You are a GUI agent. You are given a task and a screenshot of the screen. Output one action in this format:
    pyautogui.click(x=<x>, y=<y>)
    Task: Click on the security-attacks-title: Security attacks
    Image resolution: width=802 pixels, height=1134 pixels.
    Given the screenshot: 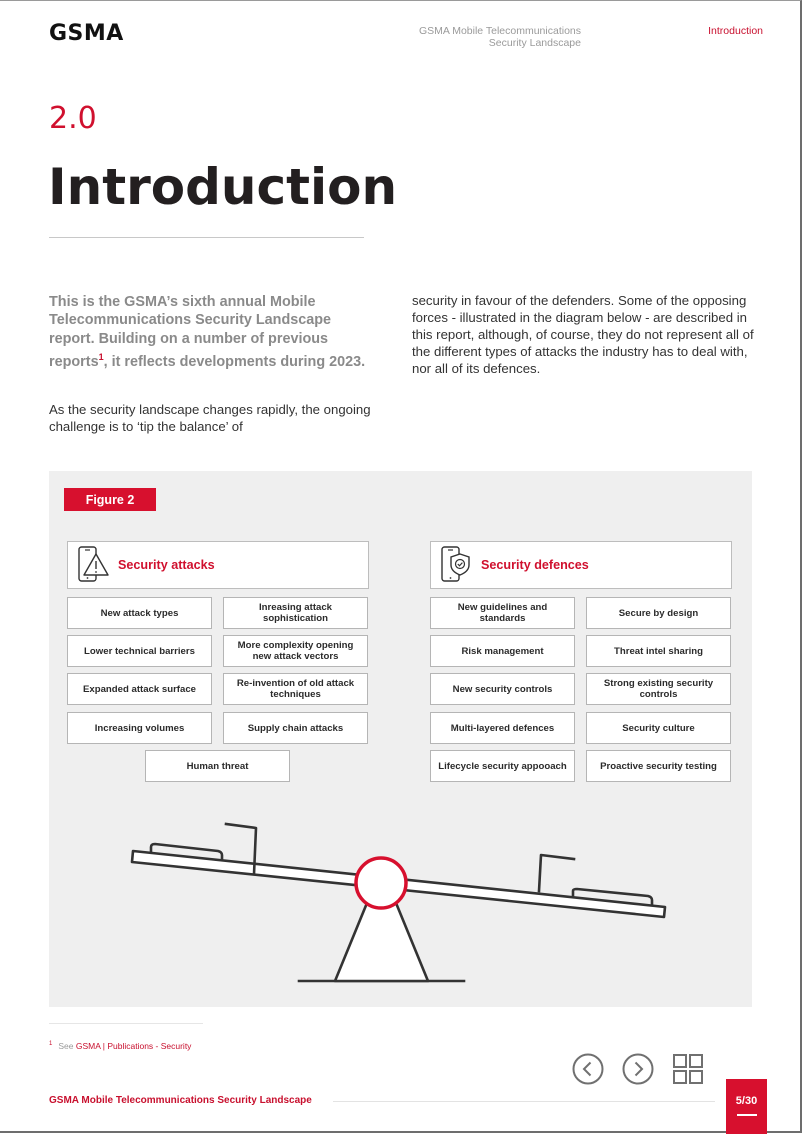 What is the action you would take?
    pyautogui.click(x=166, y=565)
    